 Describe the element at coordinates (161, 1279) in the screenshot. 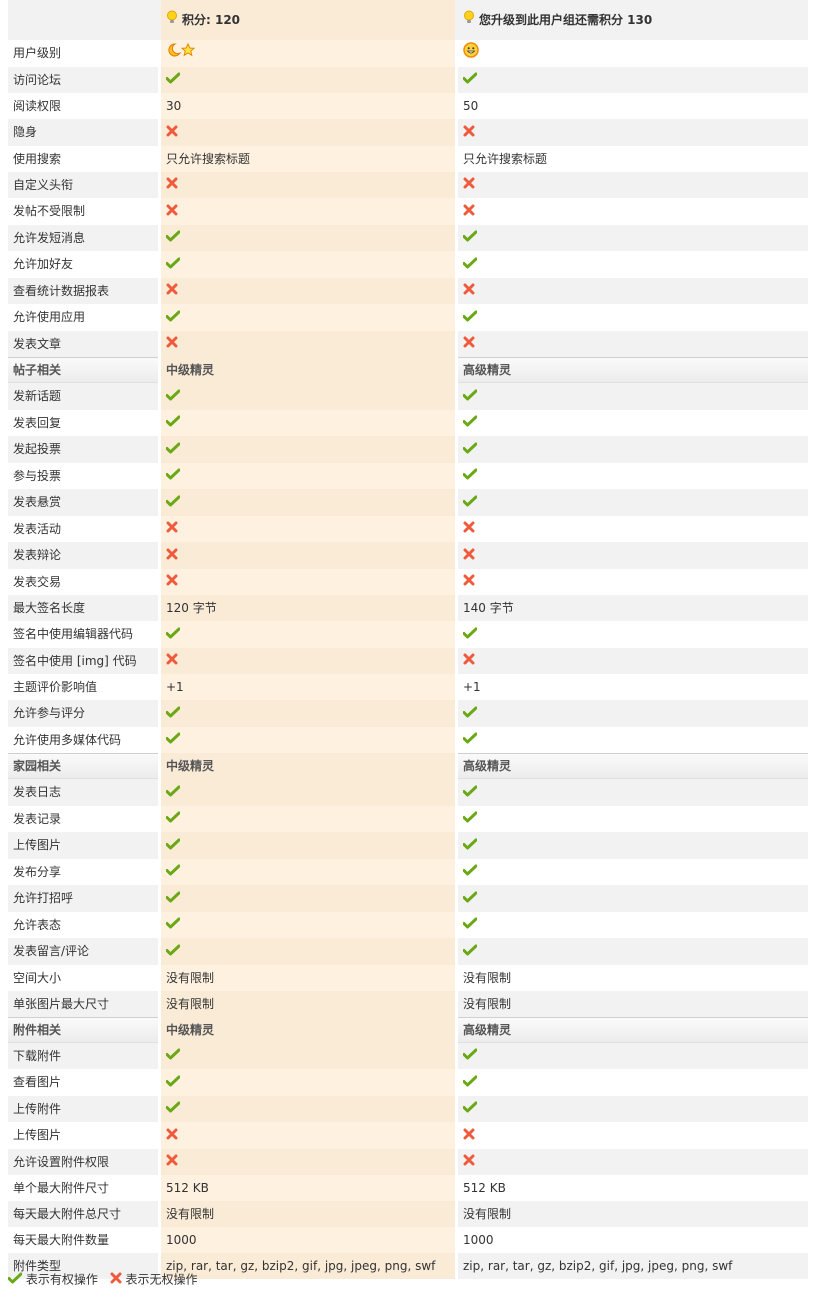

I see `legend-no-label: 表示无权操作` at that location.